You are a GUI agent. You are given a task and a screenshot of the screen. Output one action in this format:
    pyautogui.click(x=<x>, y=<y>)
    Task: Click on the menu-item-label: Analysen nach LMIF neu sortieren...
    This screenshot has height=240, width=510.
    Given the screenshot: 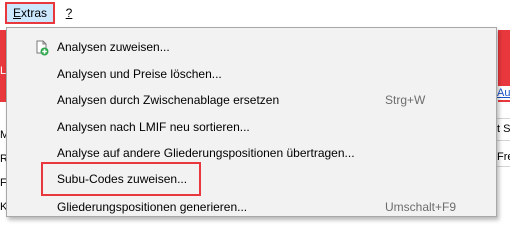 What is the action you would take?
    pyautogui.click(x=153, y=127)
    